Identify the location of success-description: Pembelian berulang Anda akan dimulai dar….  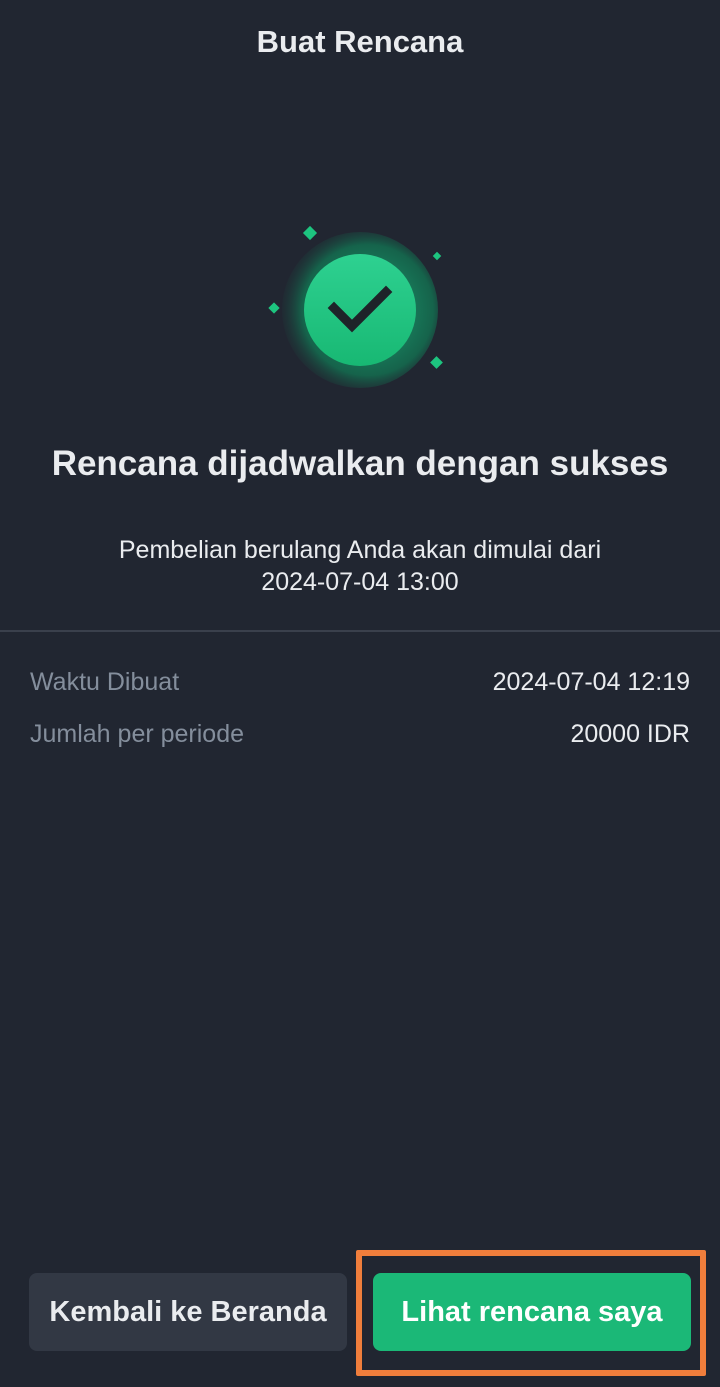
(360, 566).